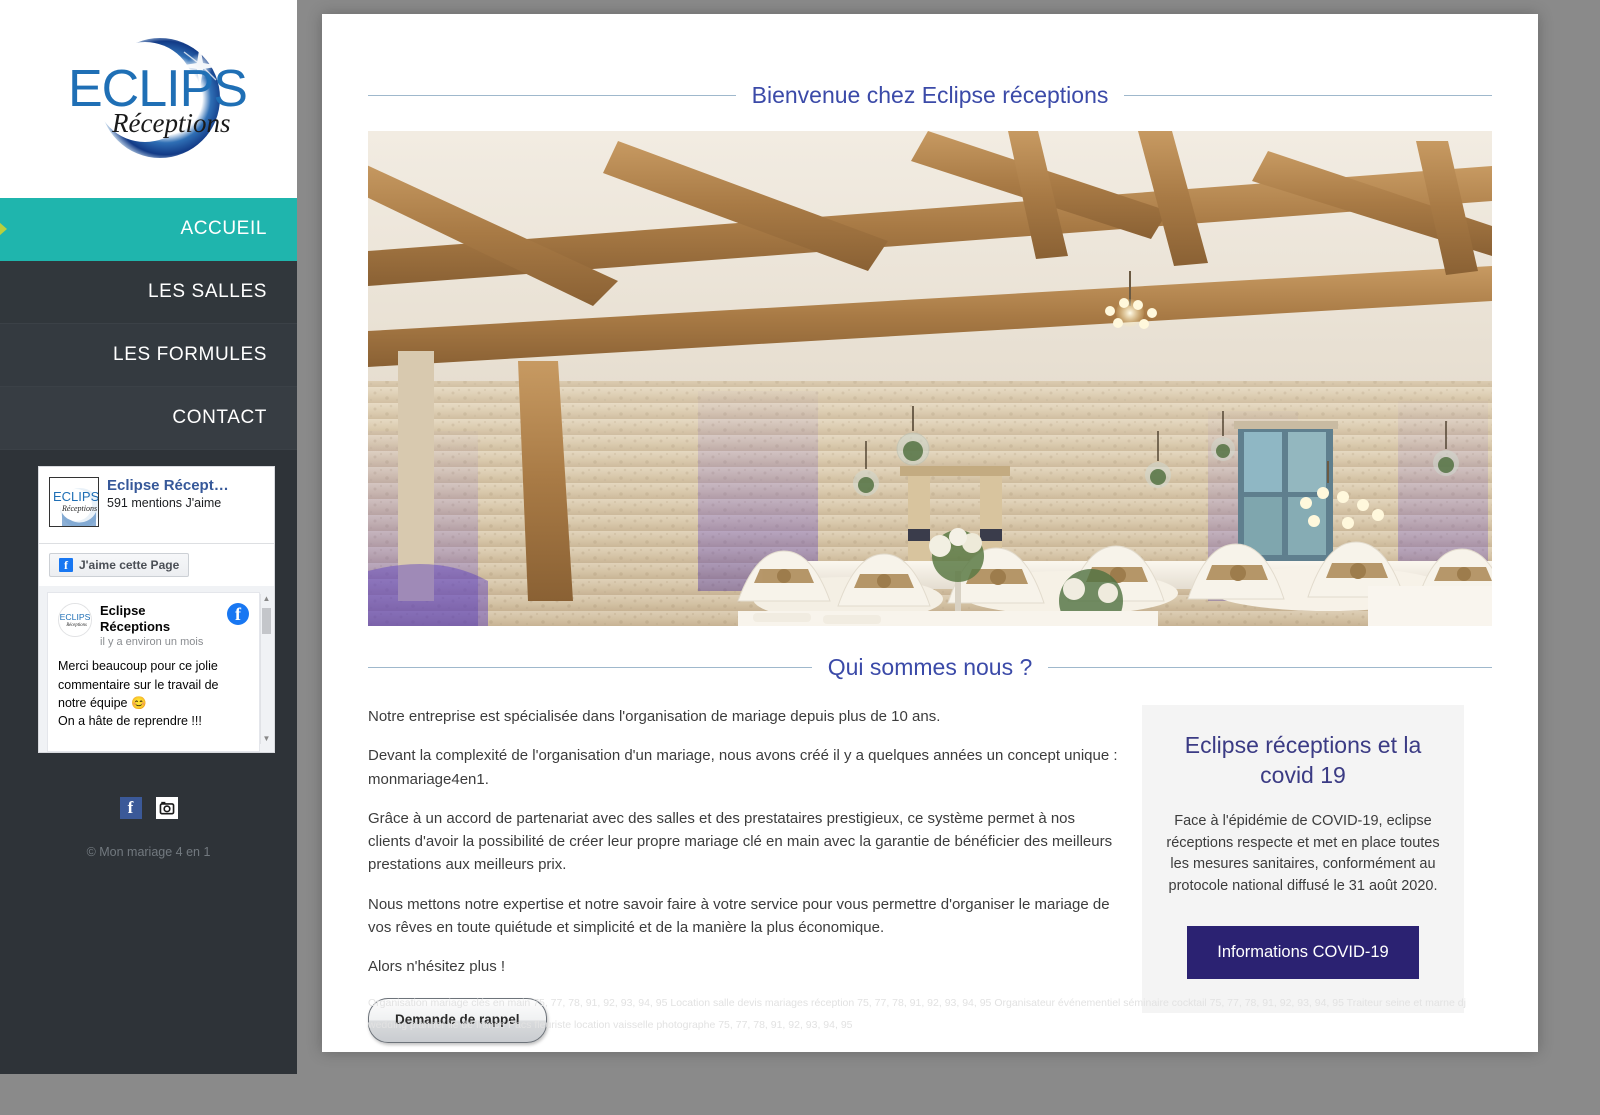  I want to click on instagram-glyph-icon, so click(166, 808).